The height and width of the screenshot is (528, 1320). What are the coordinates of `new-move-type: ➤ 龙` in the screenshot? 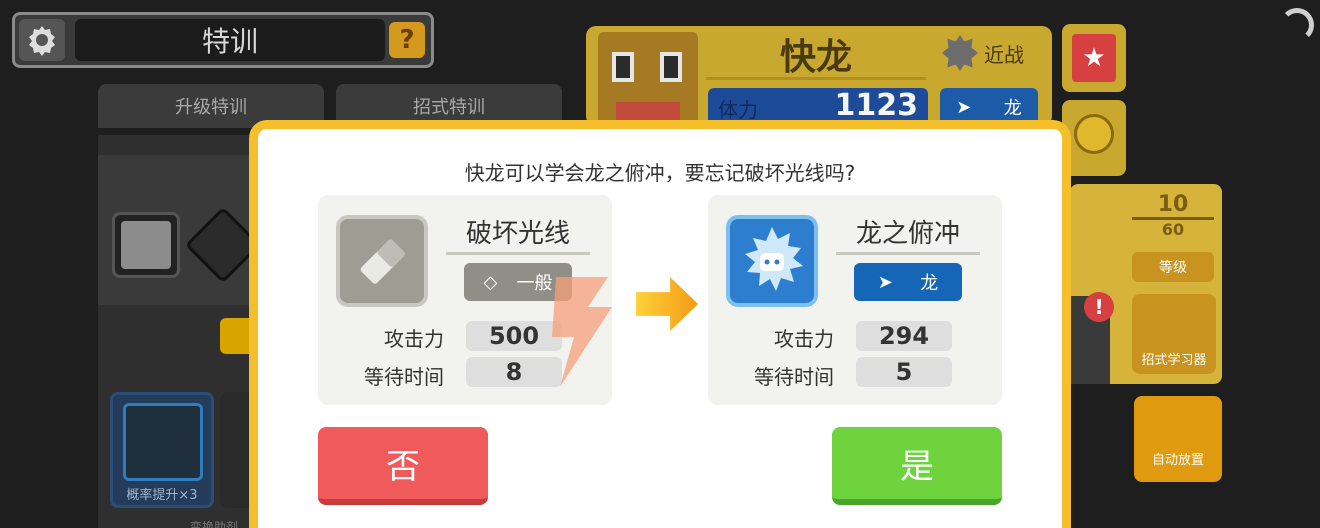 It's located at (908, 282).